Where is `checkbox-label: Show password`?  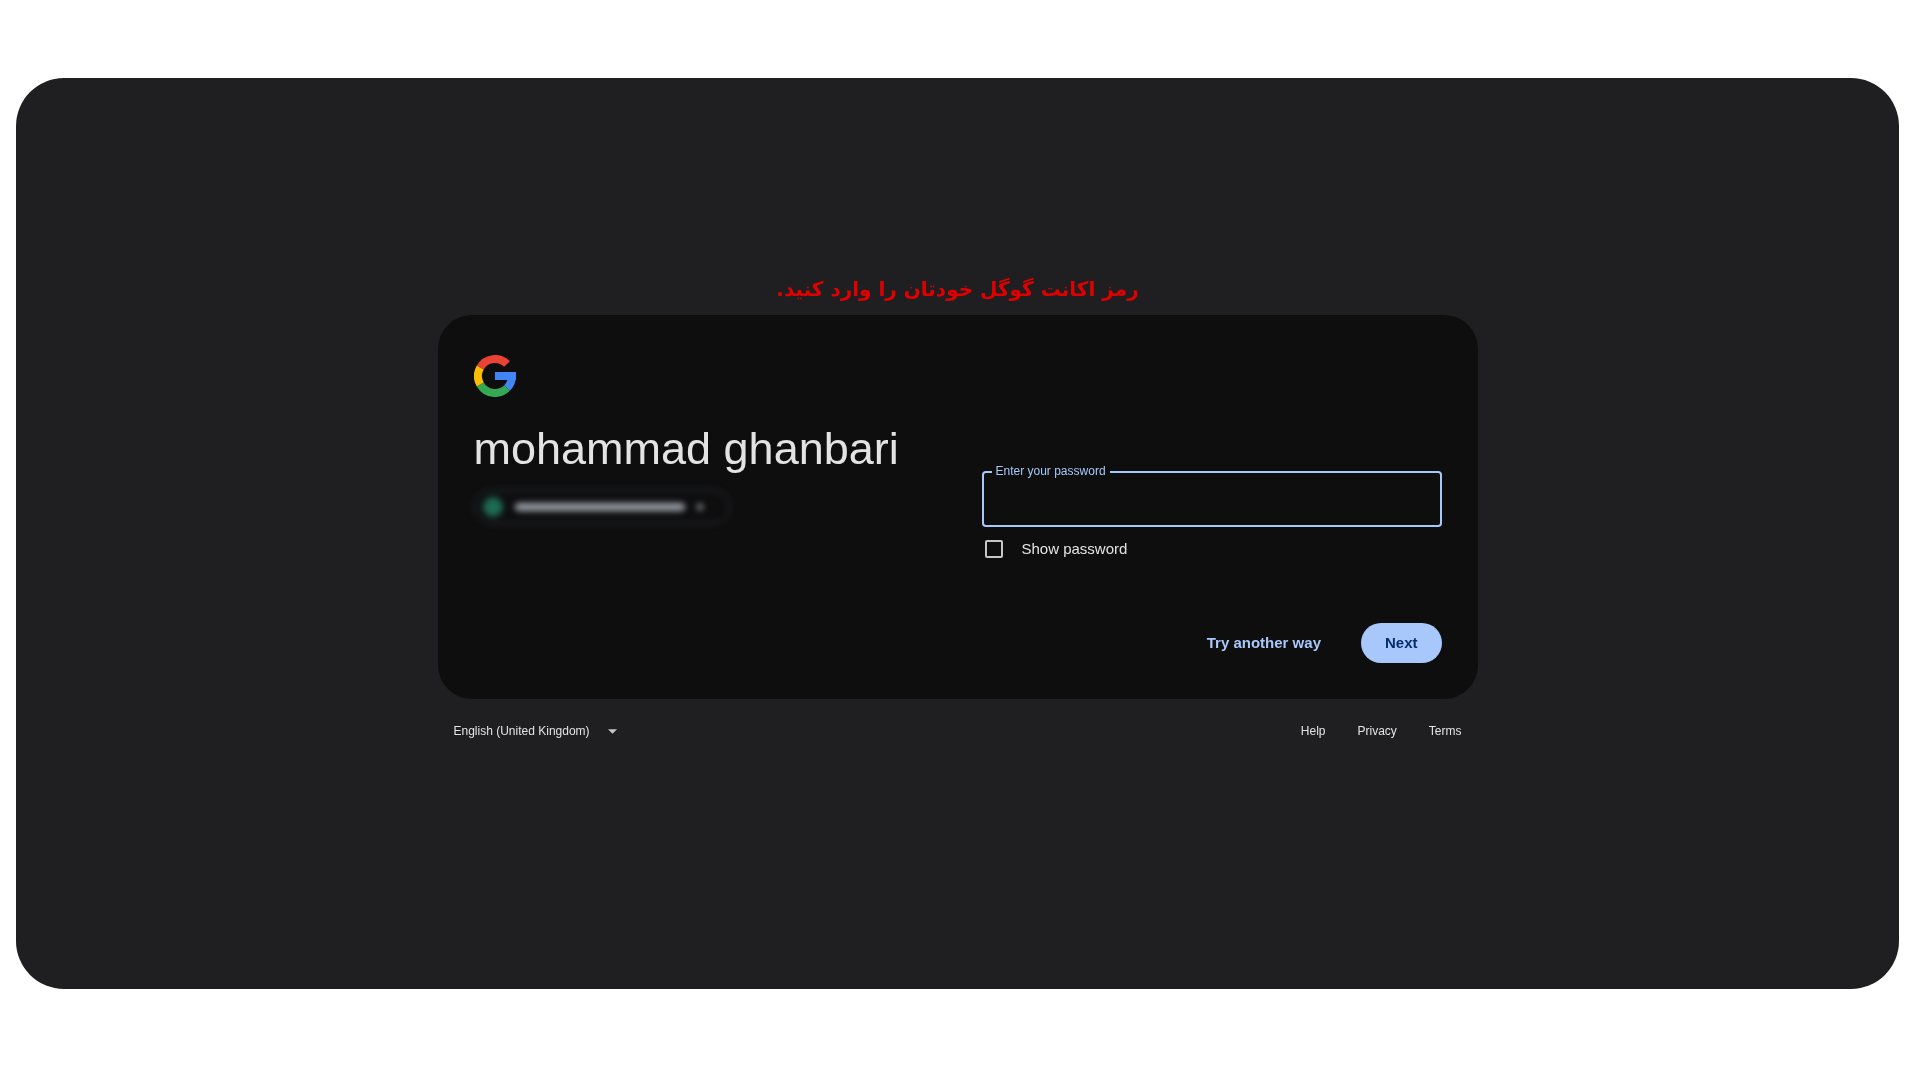
checkbox-label: Show password is located at coordinates (1074, 549).